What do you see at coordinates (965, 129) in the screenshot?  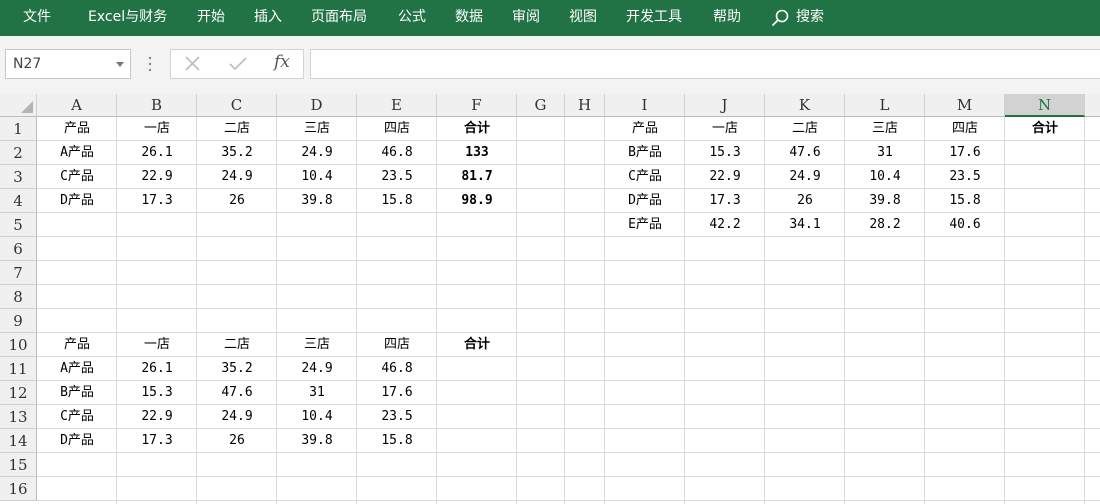 I see `cell-M1: 四店` at bounding box center [965, 129].